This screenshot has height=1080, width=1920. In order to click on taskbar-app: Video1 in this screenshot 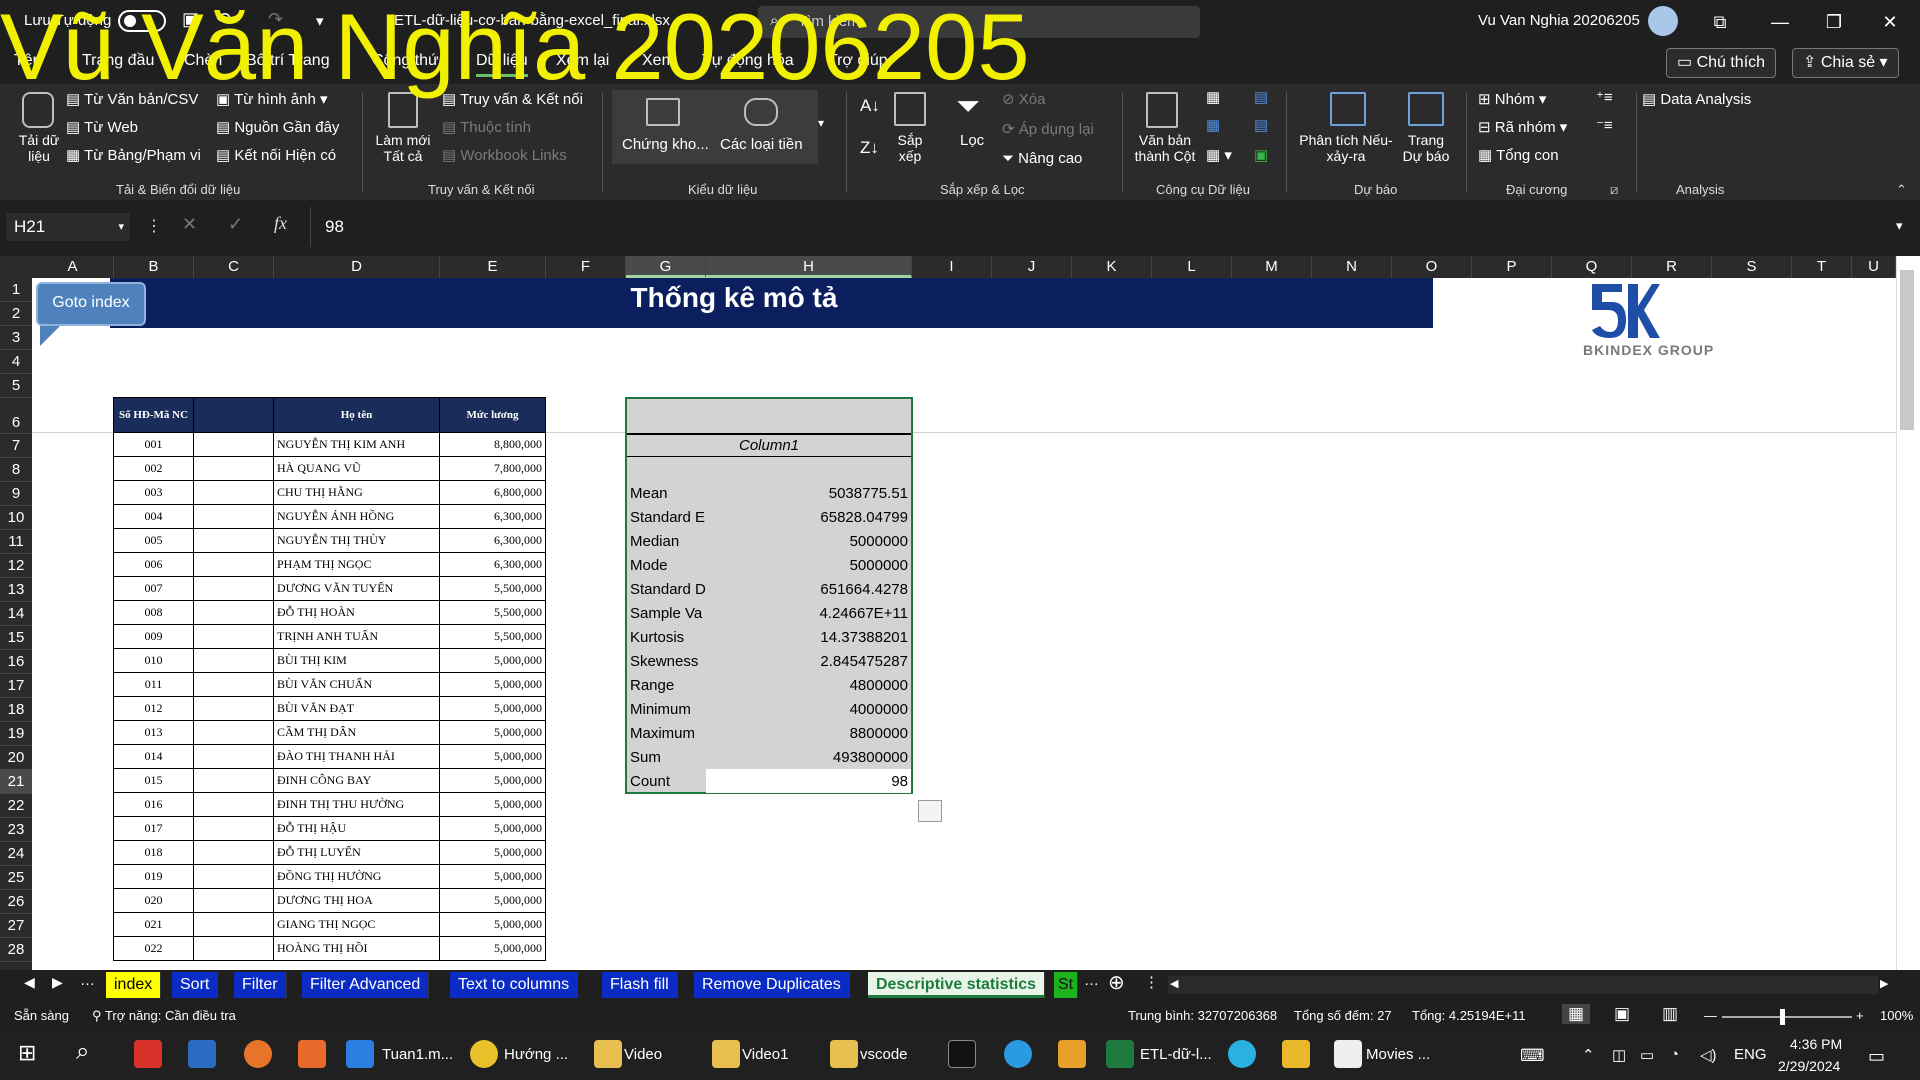, I will do `click(765, 1054)`.